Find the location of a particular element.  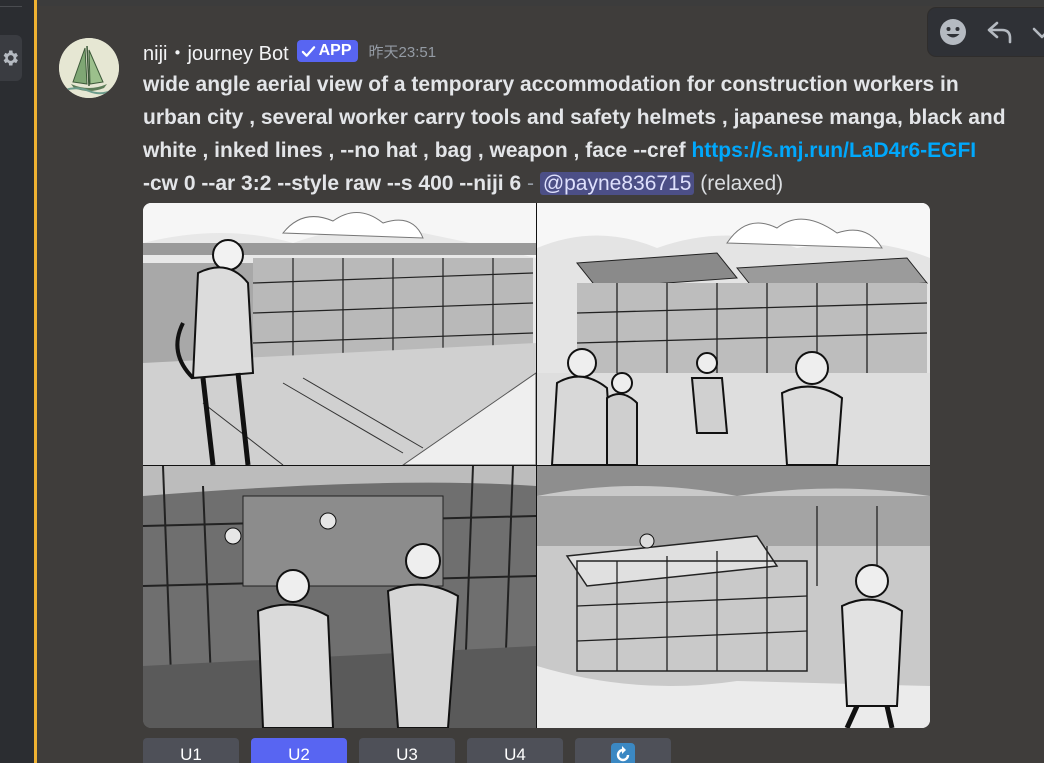

upscale-button-row: U1 U2 U3 U4 is located at coordinates (407, 750).